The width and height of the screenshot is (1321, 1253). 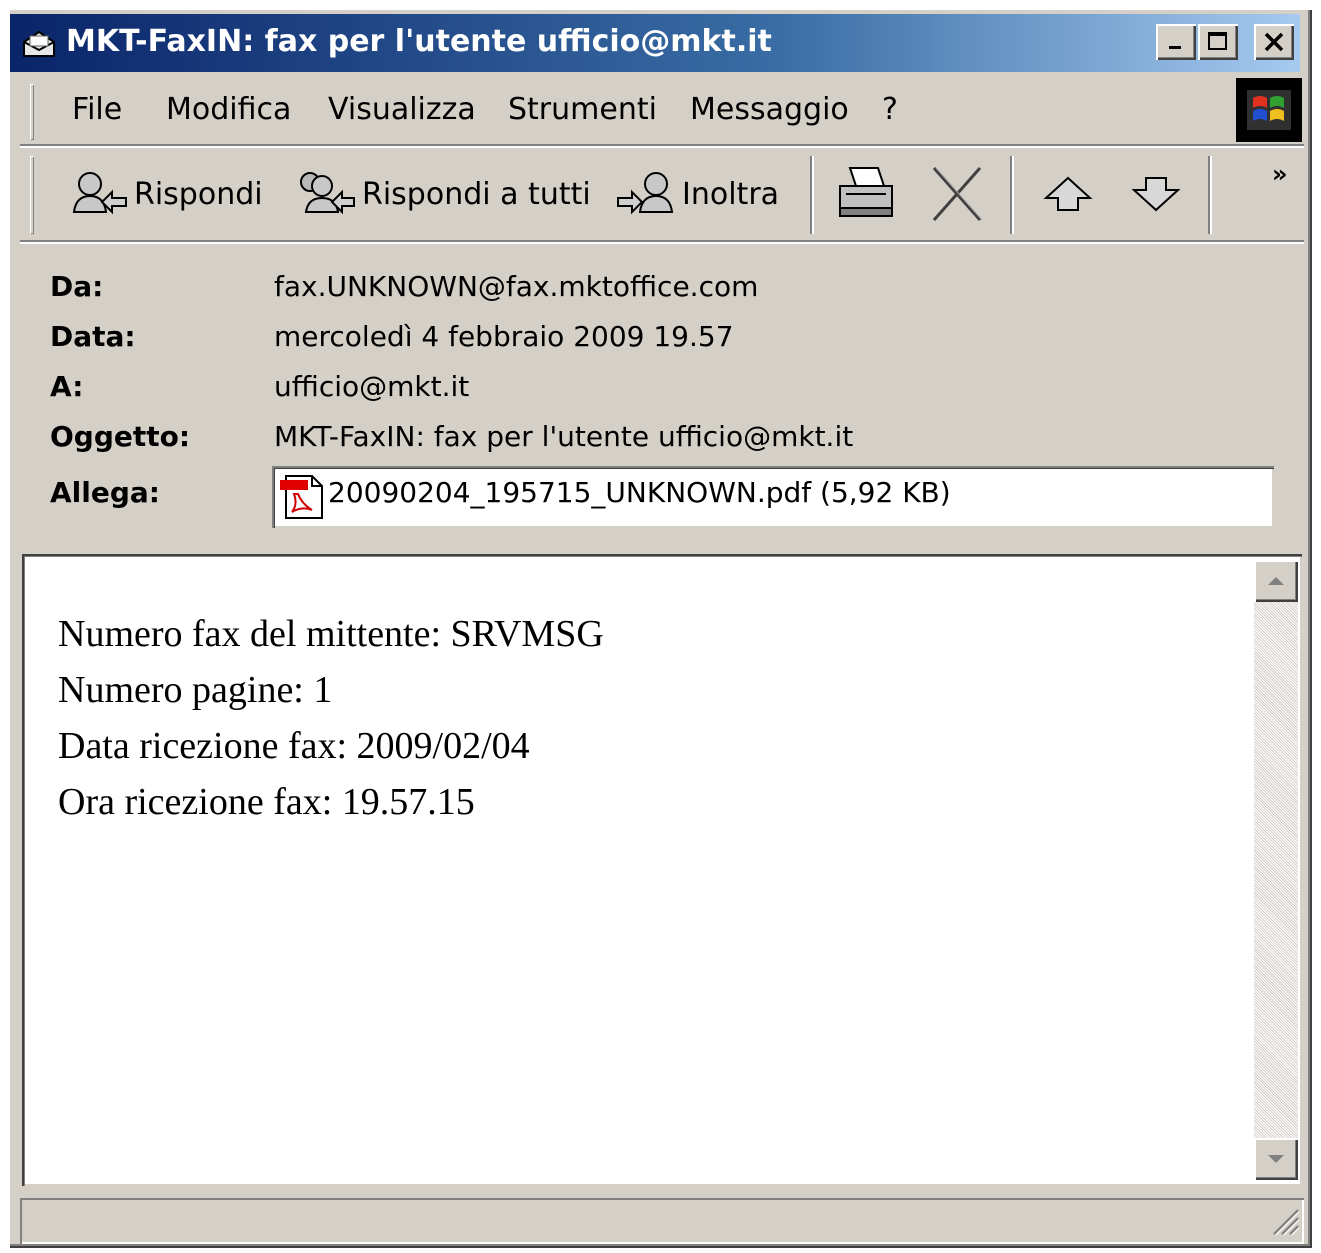 I want to click on body-line: Numero fax del mittente: SRVMSG, so click(x=331, y=634).